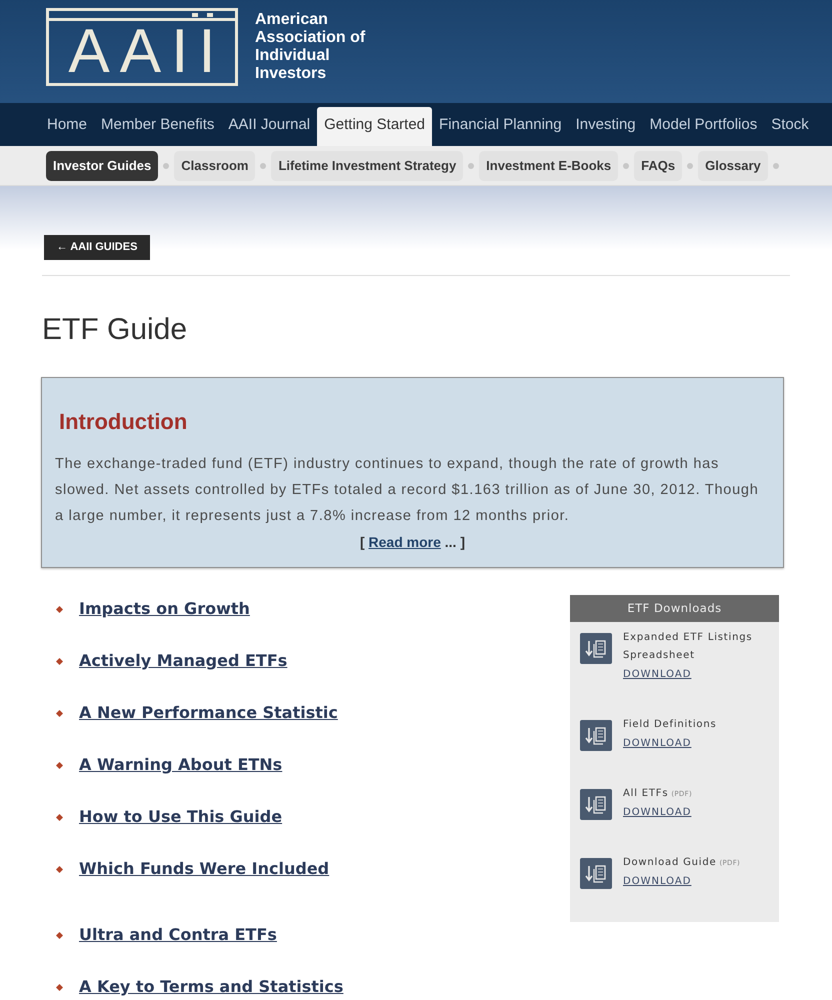  I want to click on sub-nav-item: Glossary, so click(733, 165).